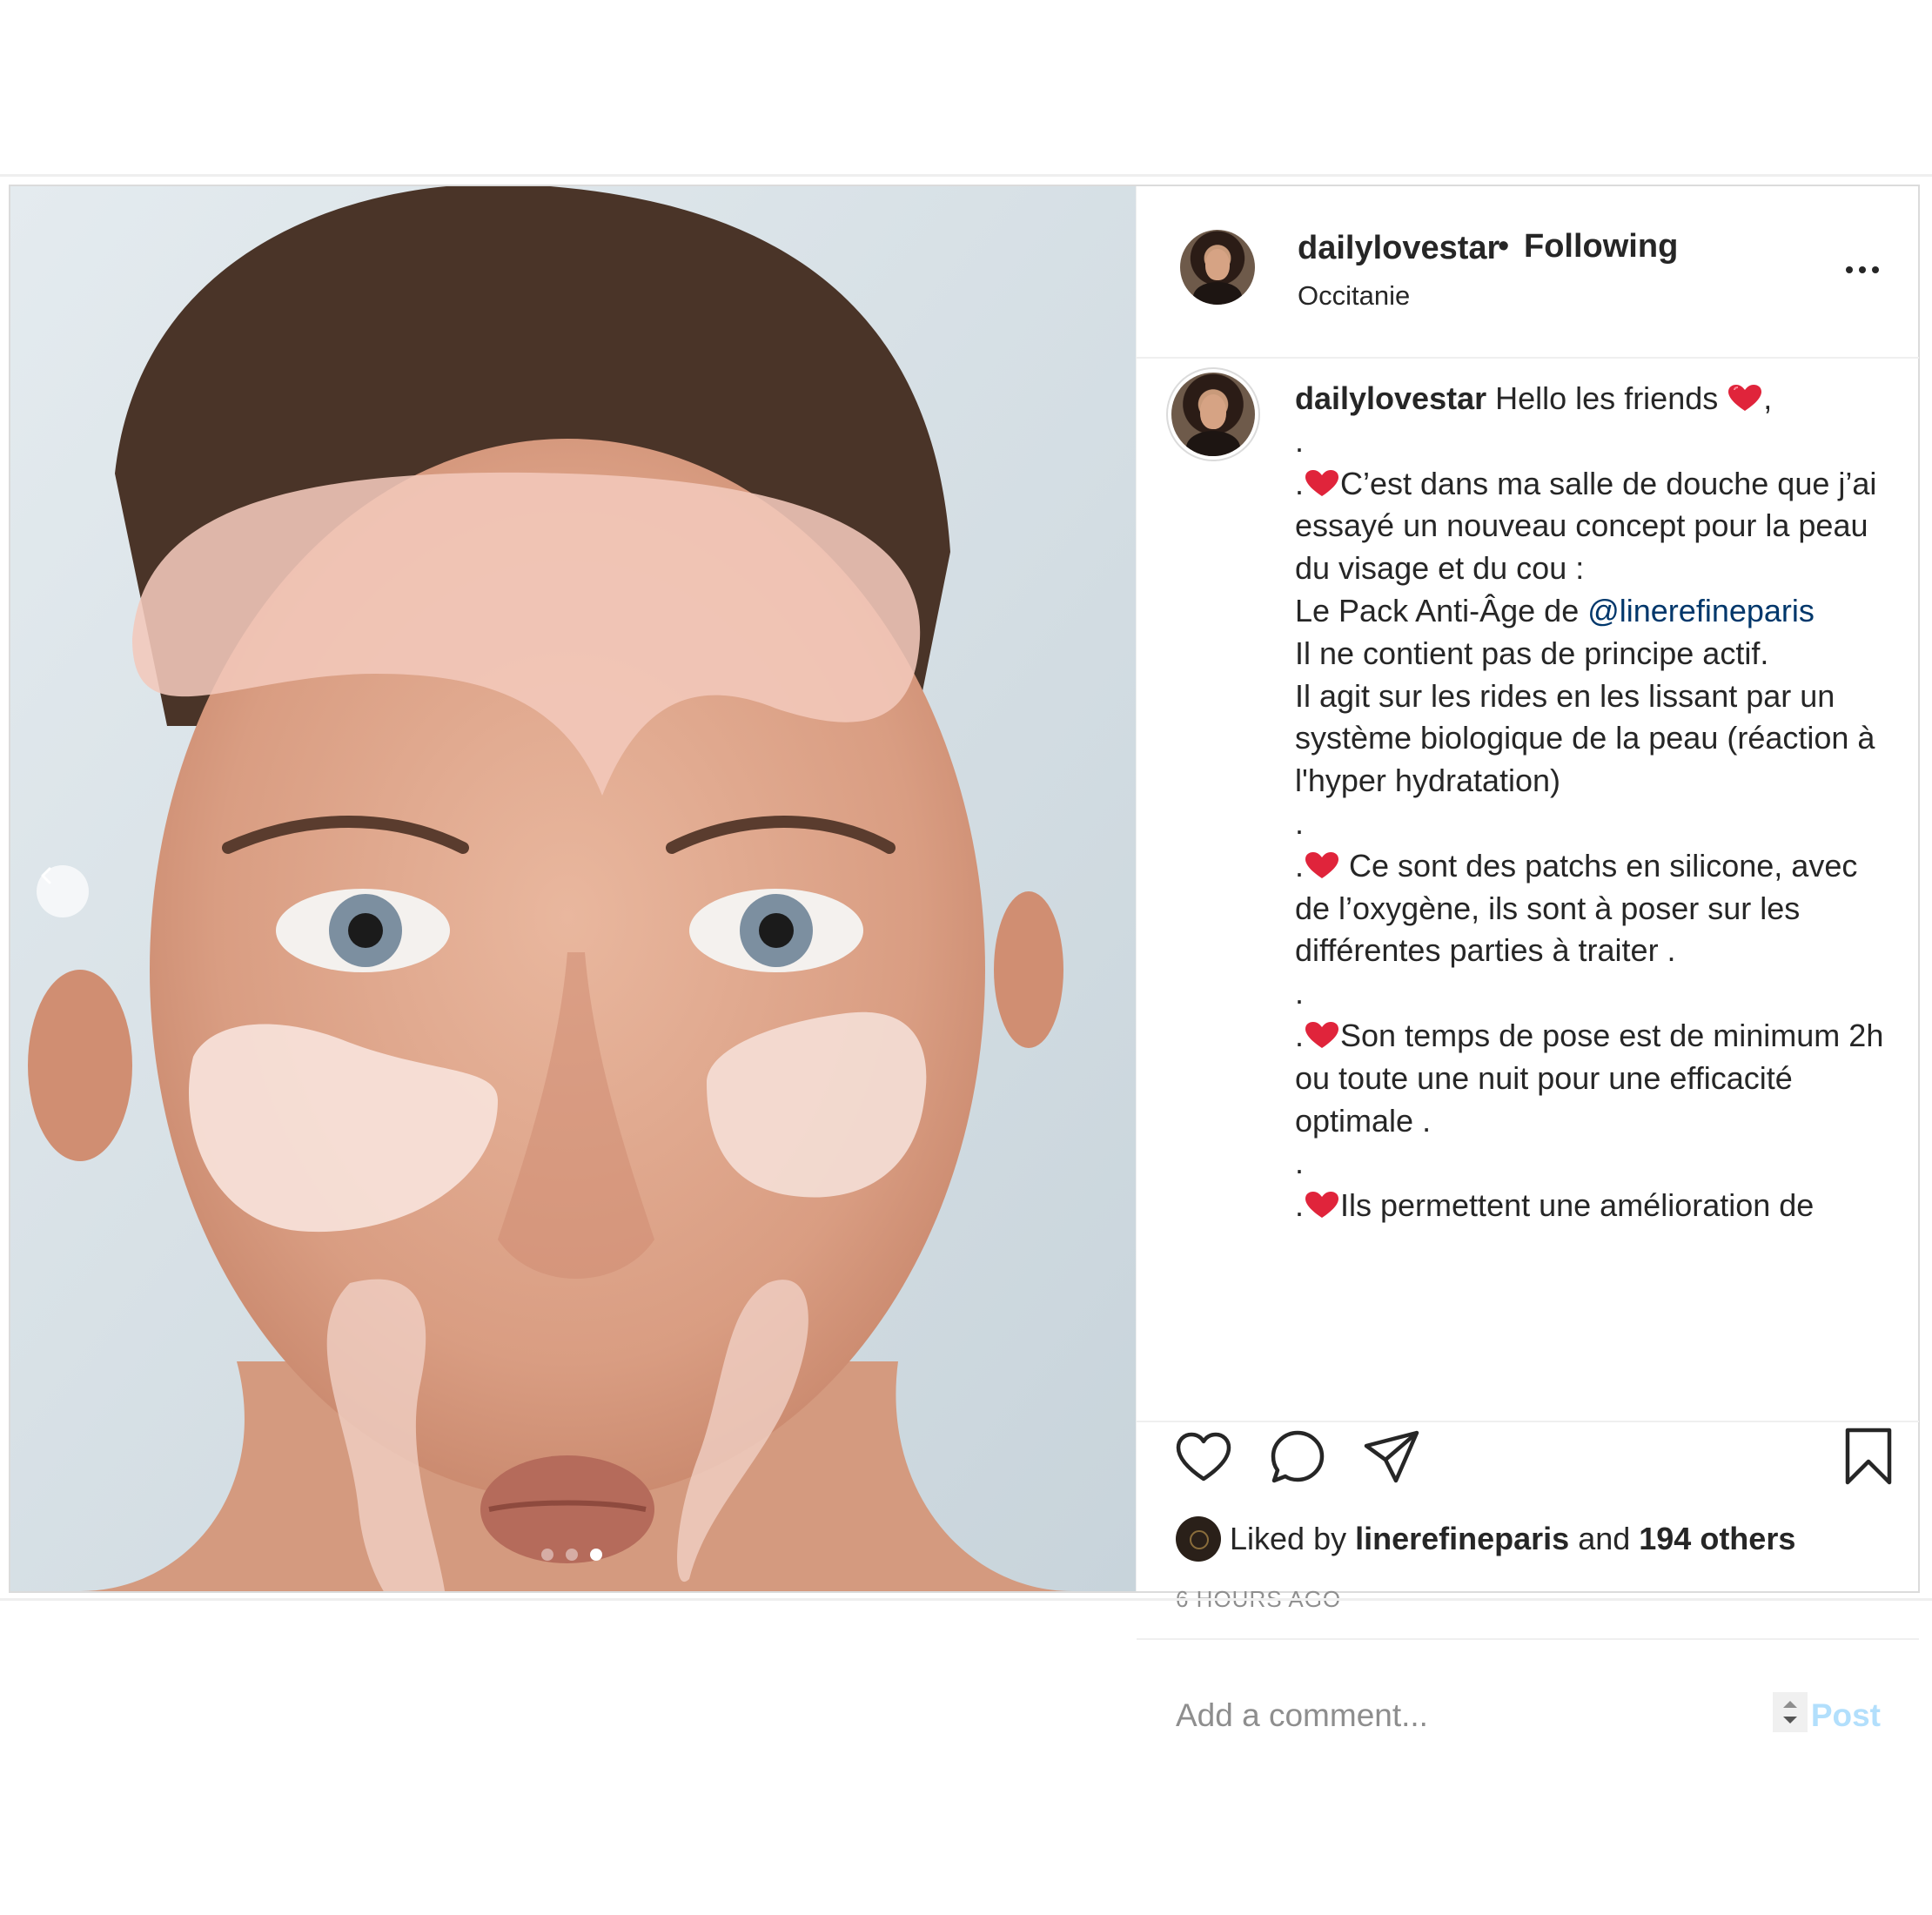  I want to click on page-bottom-divider, so click(966, 1599).